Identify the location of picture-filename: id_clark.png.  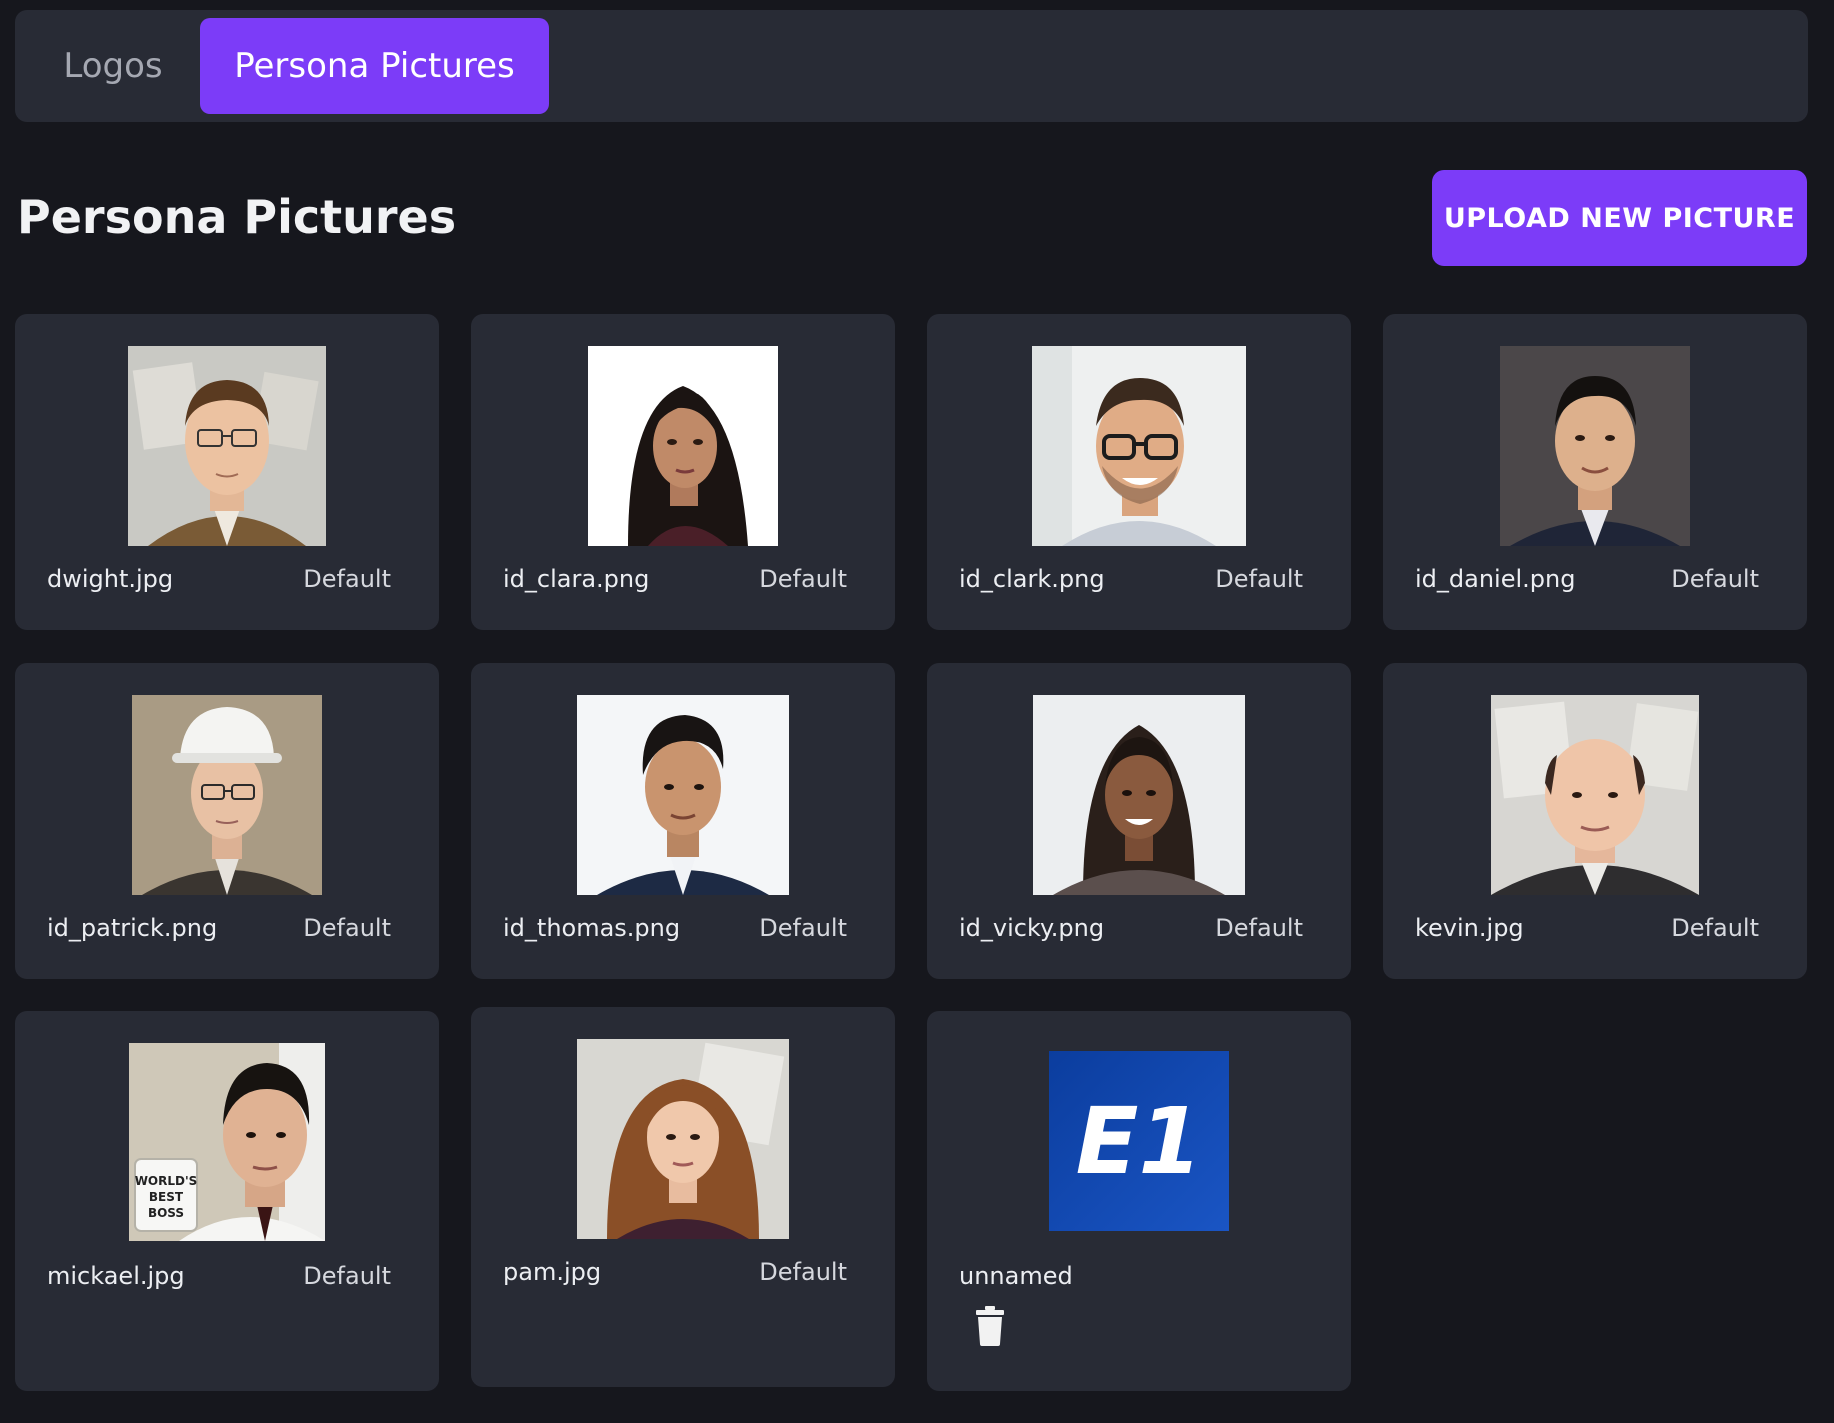
(1032, 579).